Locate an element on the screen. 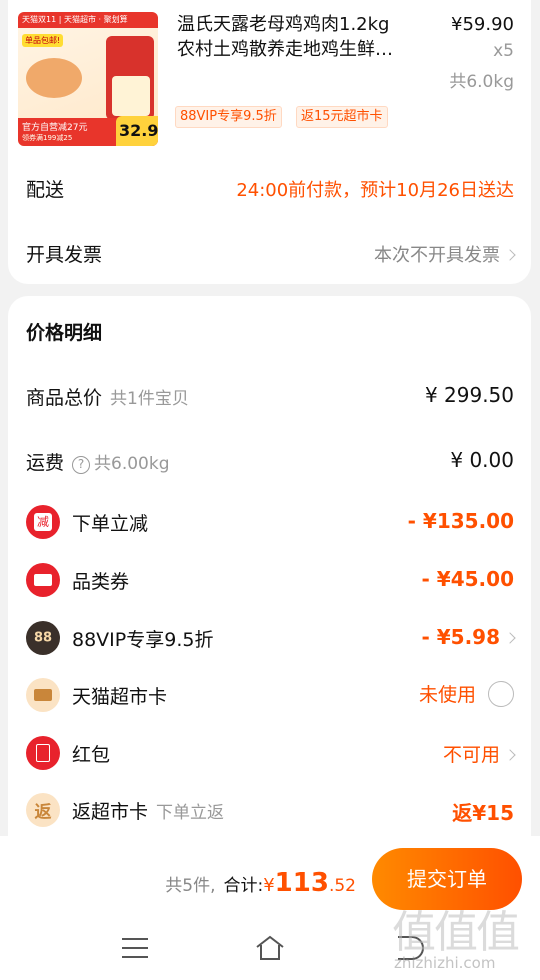 This screenshot has width=540, height=980. ticket-icon is located at coordinates (43, 580).